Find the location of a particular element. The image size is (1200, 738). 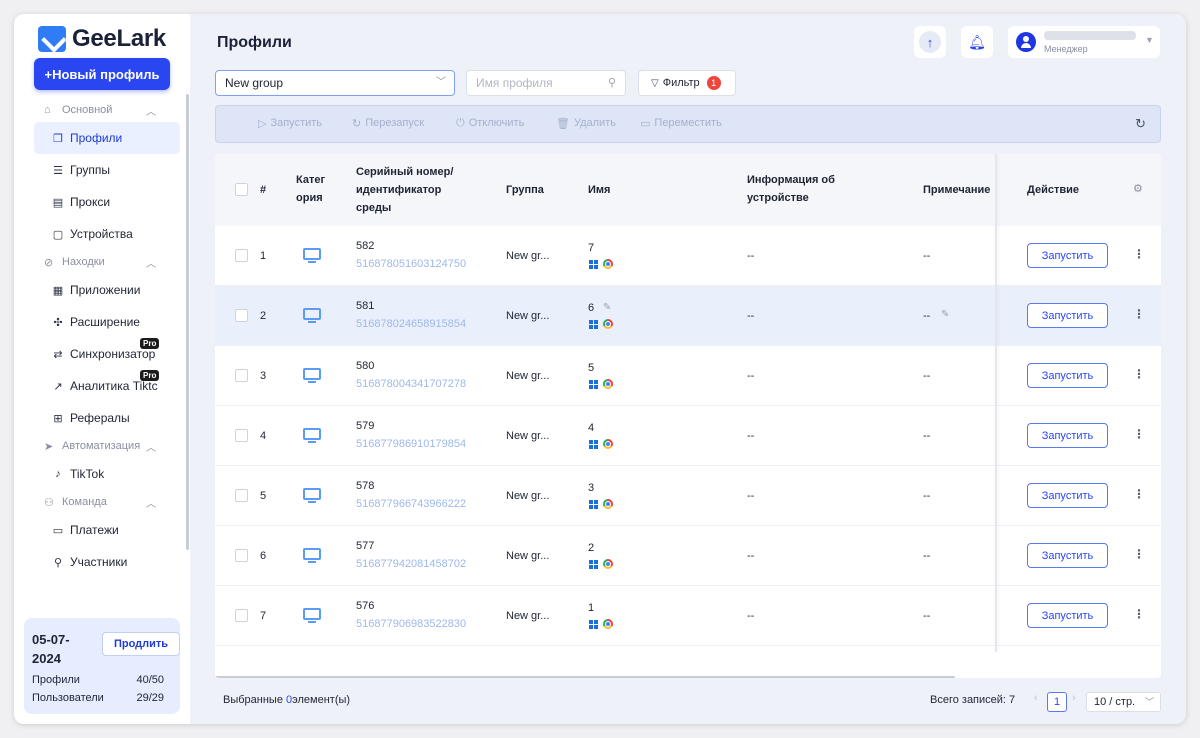

row-env-id: 516877906983522830 is located at coordinates (411, 624).